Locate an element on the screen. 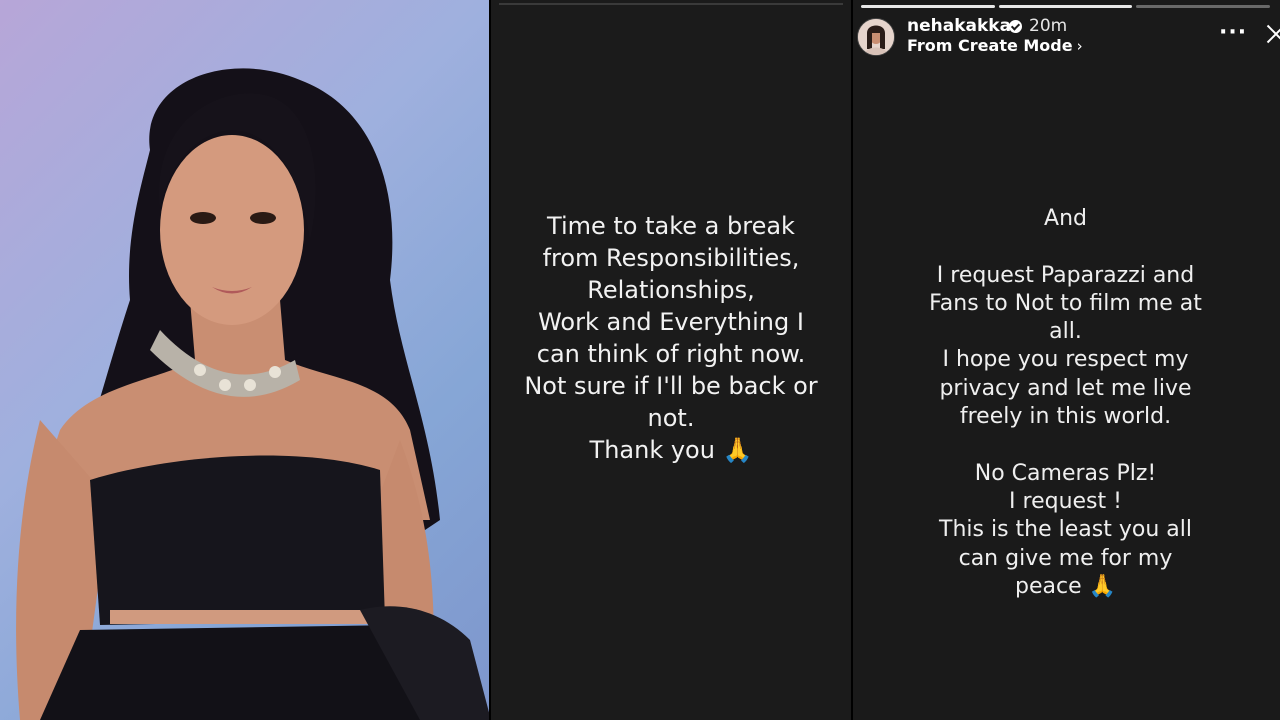  progress-bar is located at coordinates (671, 4).